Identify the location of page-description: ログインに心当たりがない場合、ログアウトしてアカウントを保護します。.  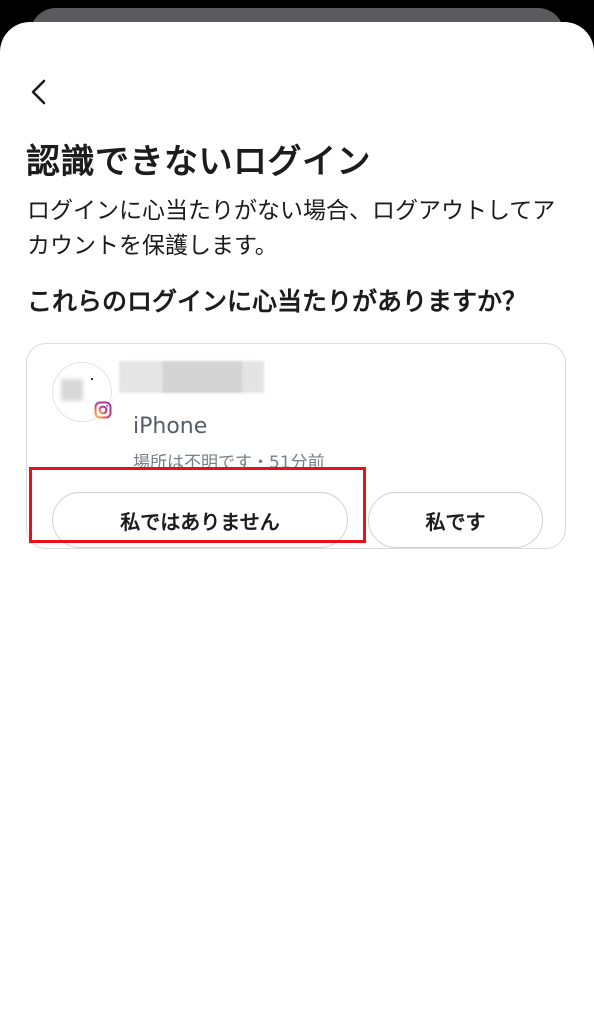
(291, 228).